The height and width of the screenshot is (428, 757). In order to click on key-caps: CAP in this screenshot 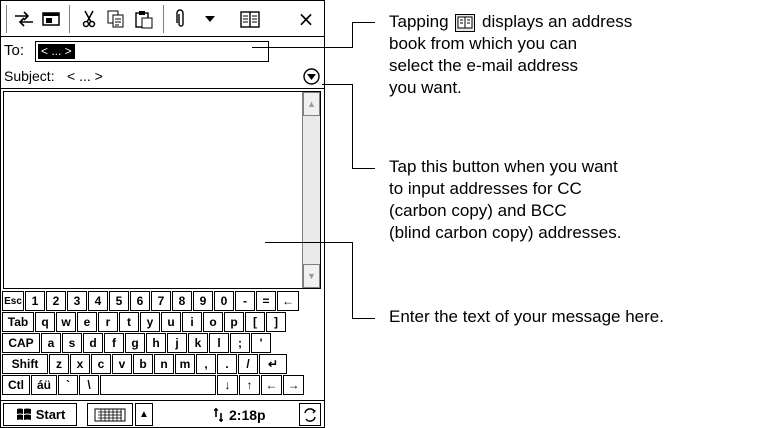, I will do `click(21, 343)`.